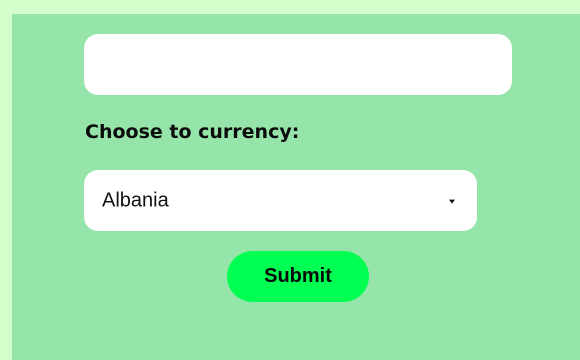 This screenshot has width=580, height=360. What do you see at coordinates (298, 276) in the screenshot?
I see `submit-button: Submit` at bounding box center [298, 276].